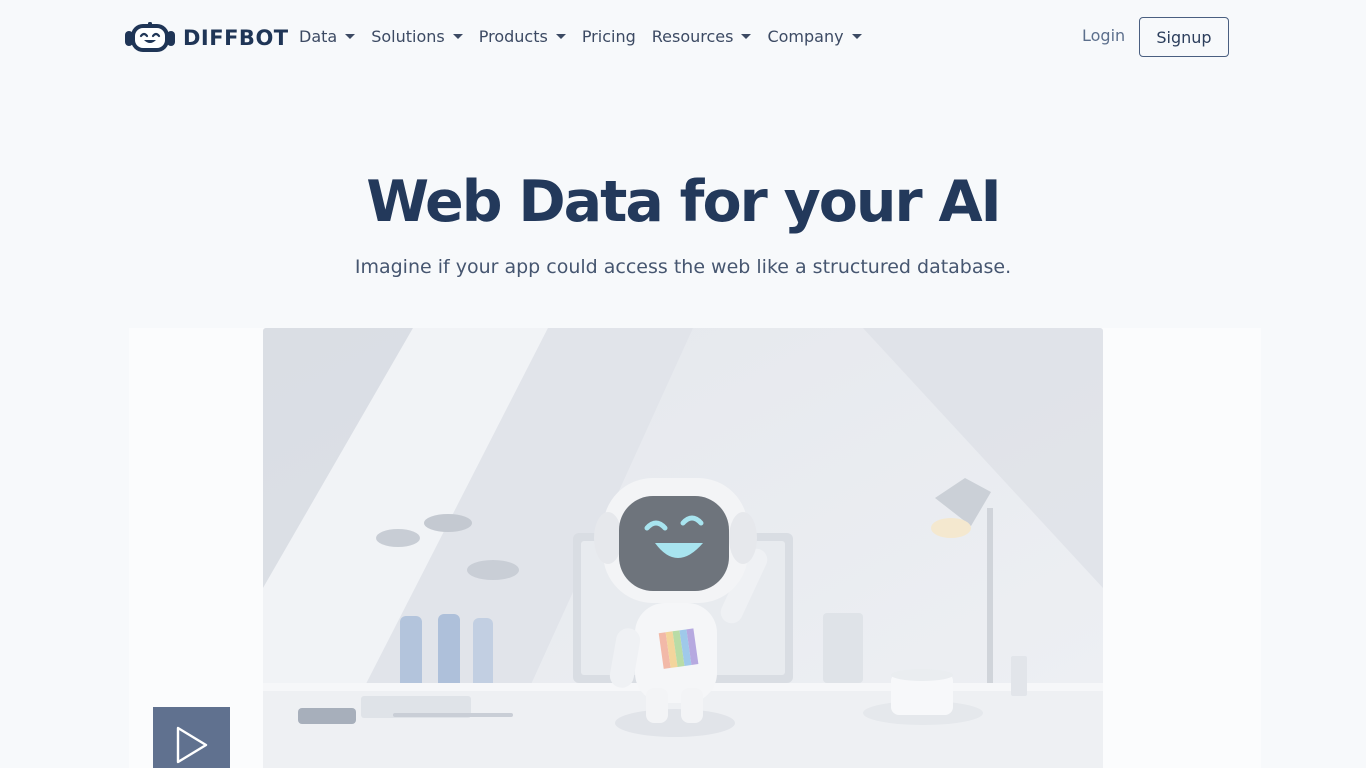 The height and width of the screenshot is (768, 1366). What do you see at coordinates (692, 36) in the screenshot?
I see `nav-item-label: Resources` at bounding box center [692, 36].